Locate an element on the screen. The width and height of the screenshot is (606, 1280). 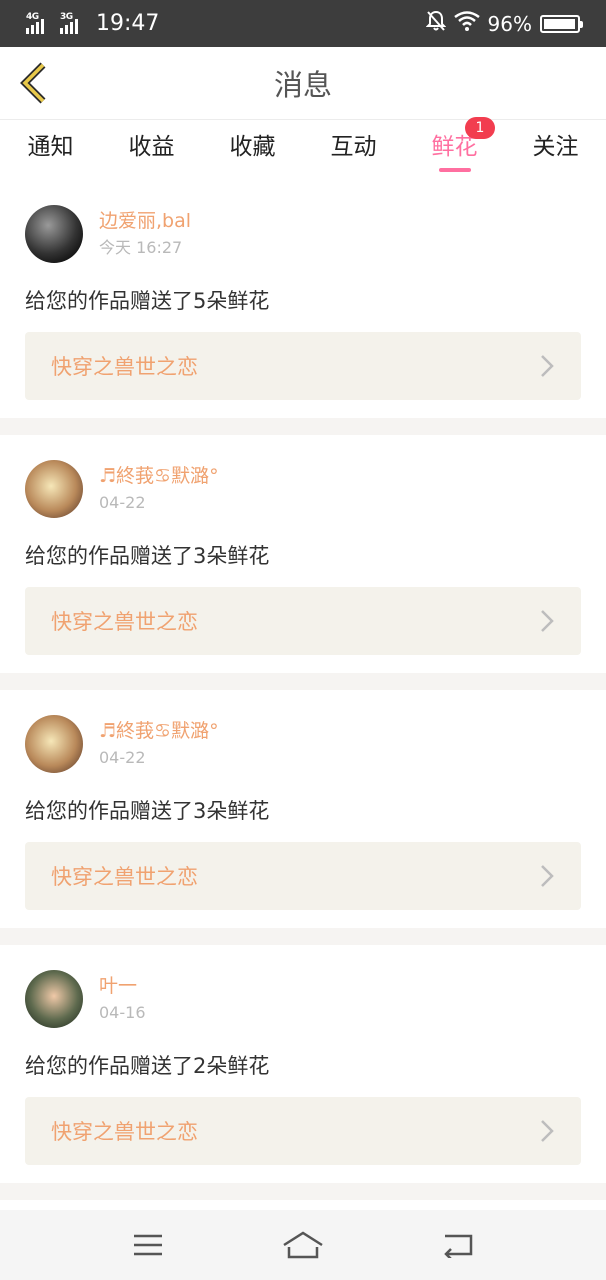
status-bar: 4G 3G 19:47 96% is located at coordinates (303, 23).